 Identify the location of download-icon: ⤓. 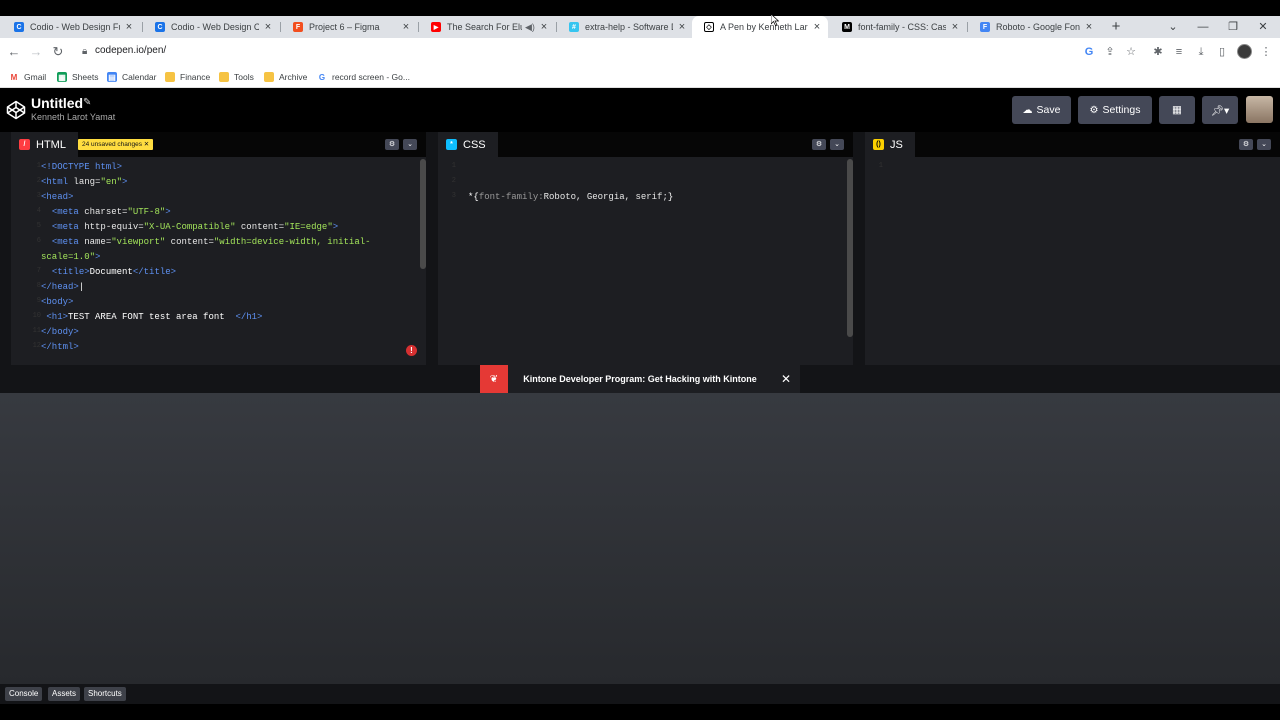
(1201, 52).